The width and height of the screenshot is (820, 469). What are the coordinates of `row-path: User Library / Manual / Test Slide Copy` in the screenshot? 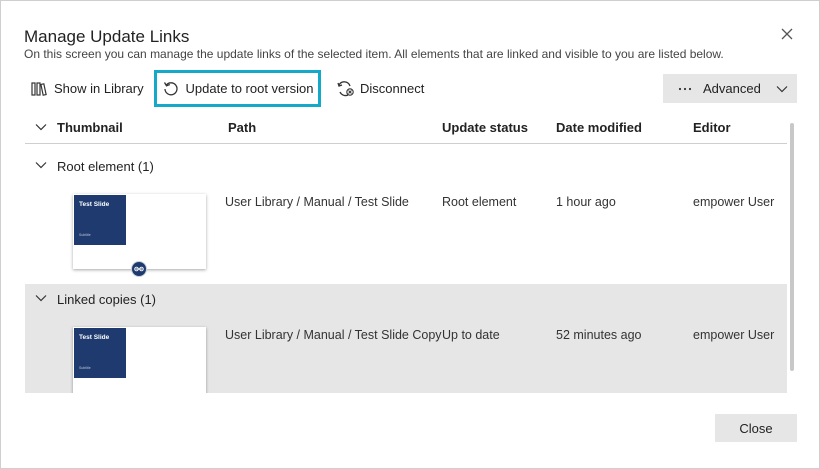 It's located at (333, 335).